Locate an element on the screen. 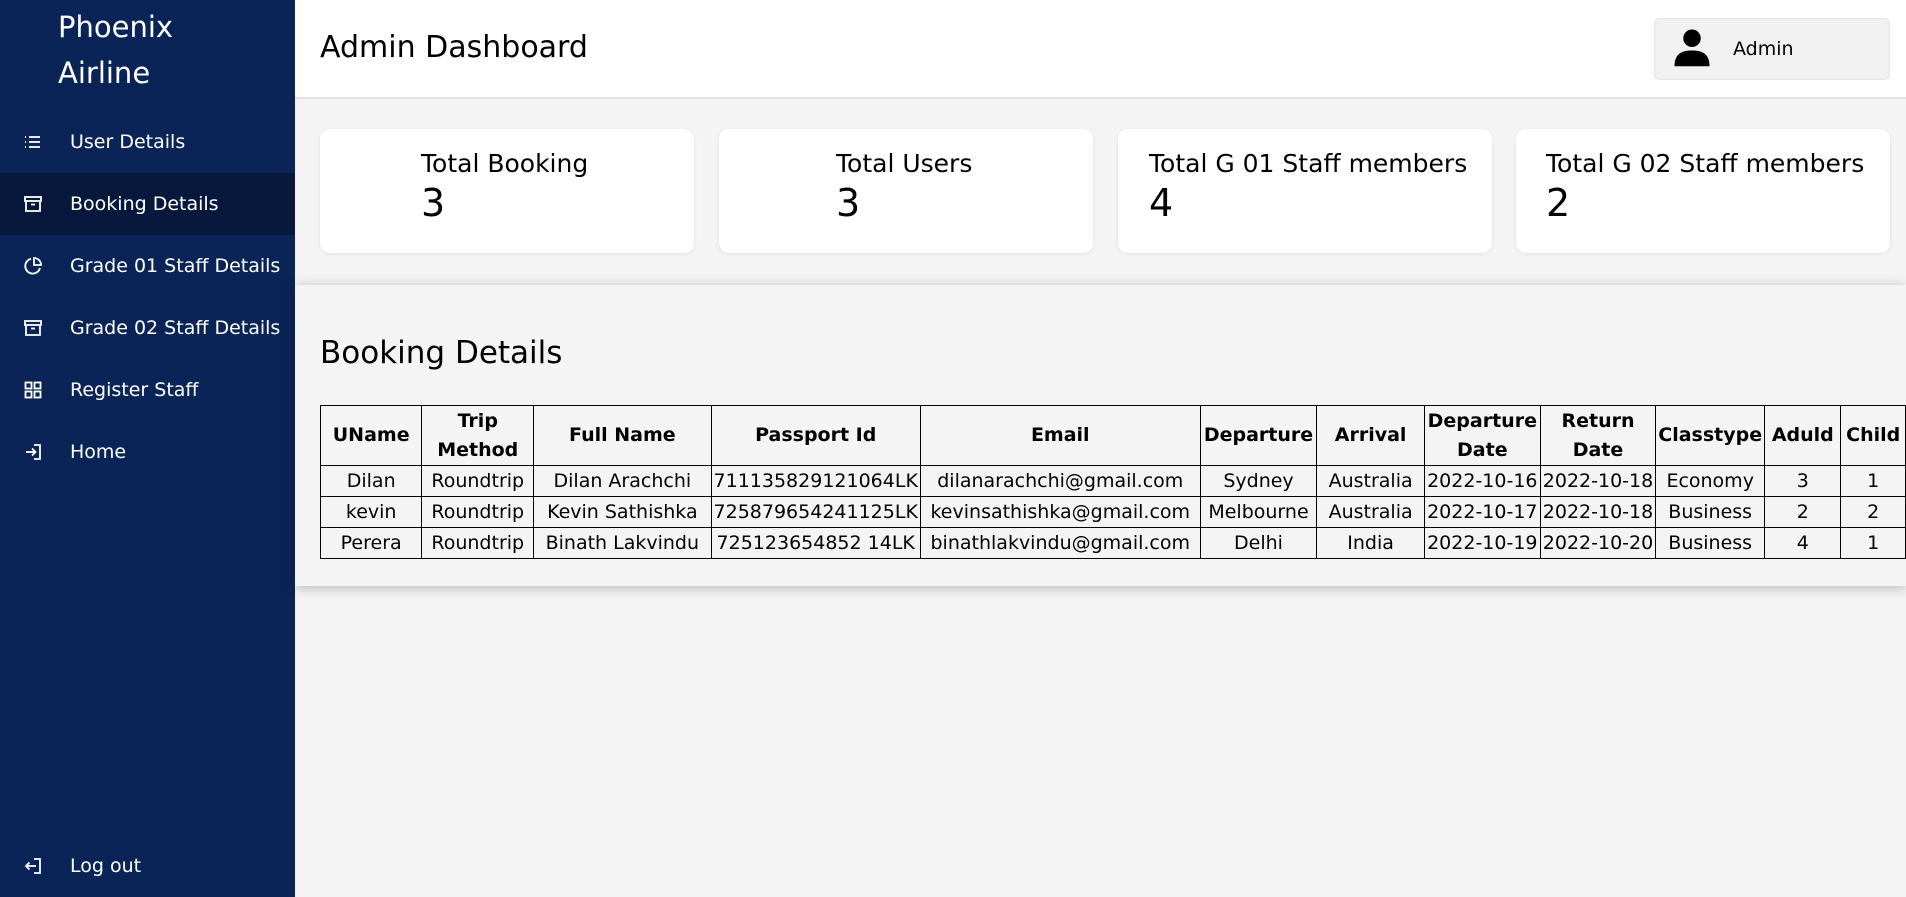  table-cell: 2022-10-17 is located at coordinates (1482, 512).